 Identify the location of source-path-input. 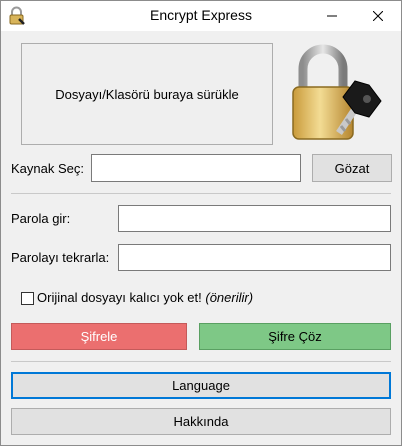
(196, 168).